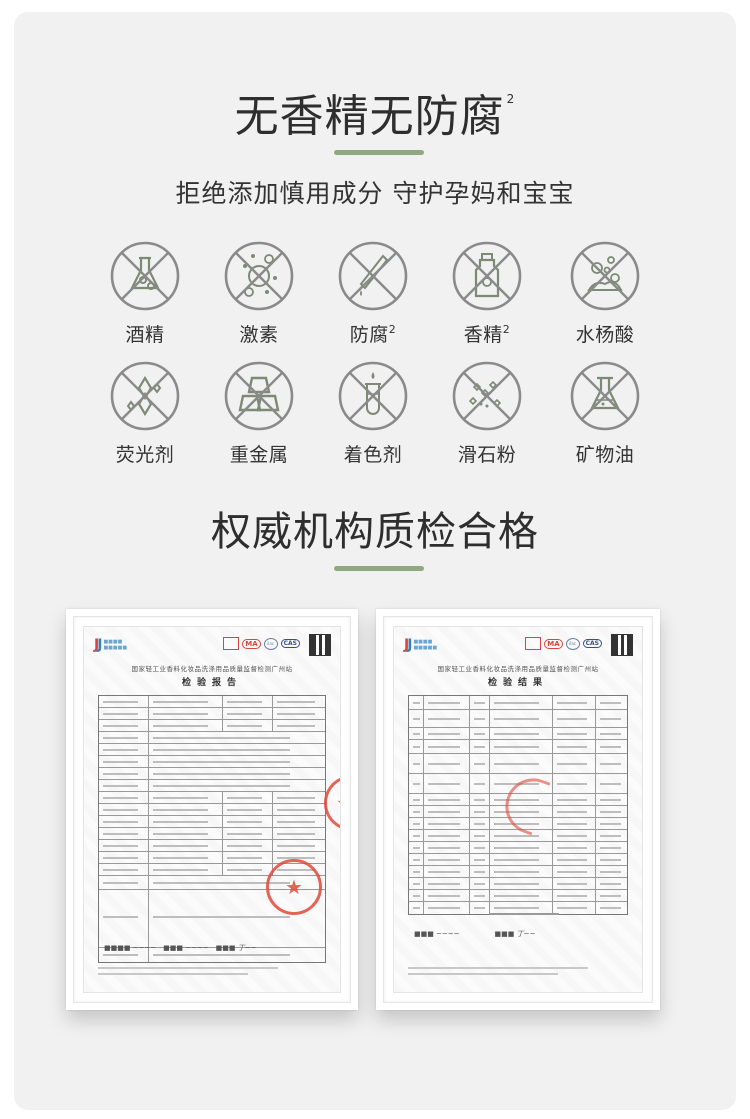 Image resolution: width=750 pixels, height=1119 pixels. Describe the element at coordinates (605, 453) in the screenshot. I see `free-from-label: 矿物油` at that location.